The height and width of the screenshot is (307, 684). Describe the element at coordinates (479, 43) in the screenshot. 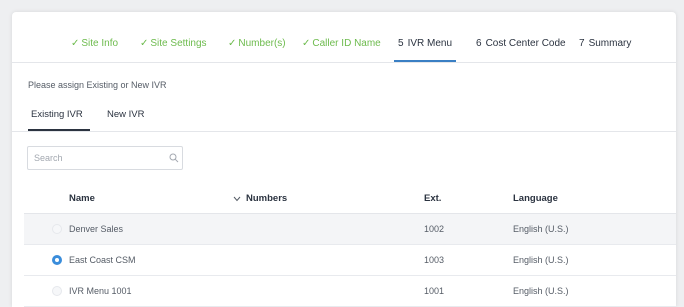

I see `step-number: 6` at that location.